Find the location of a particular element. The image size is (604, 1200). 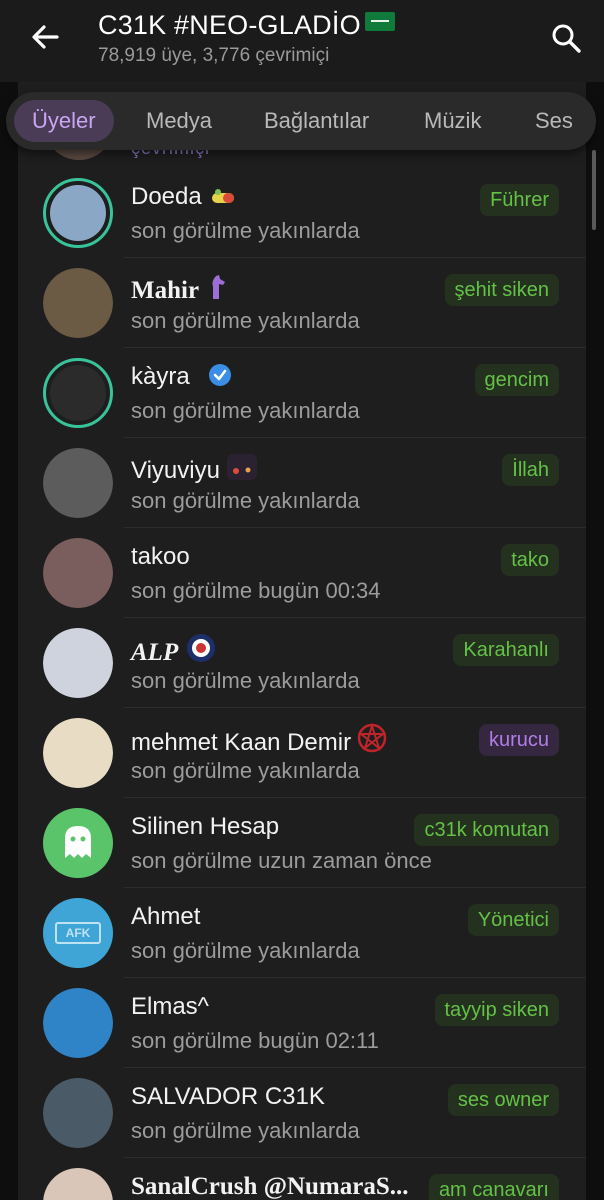

role-badge: am canavarı is located at coordinates (493, 1187).